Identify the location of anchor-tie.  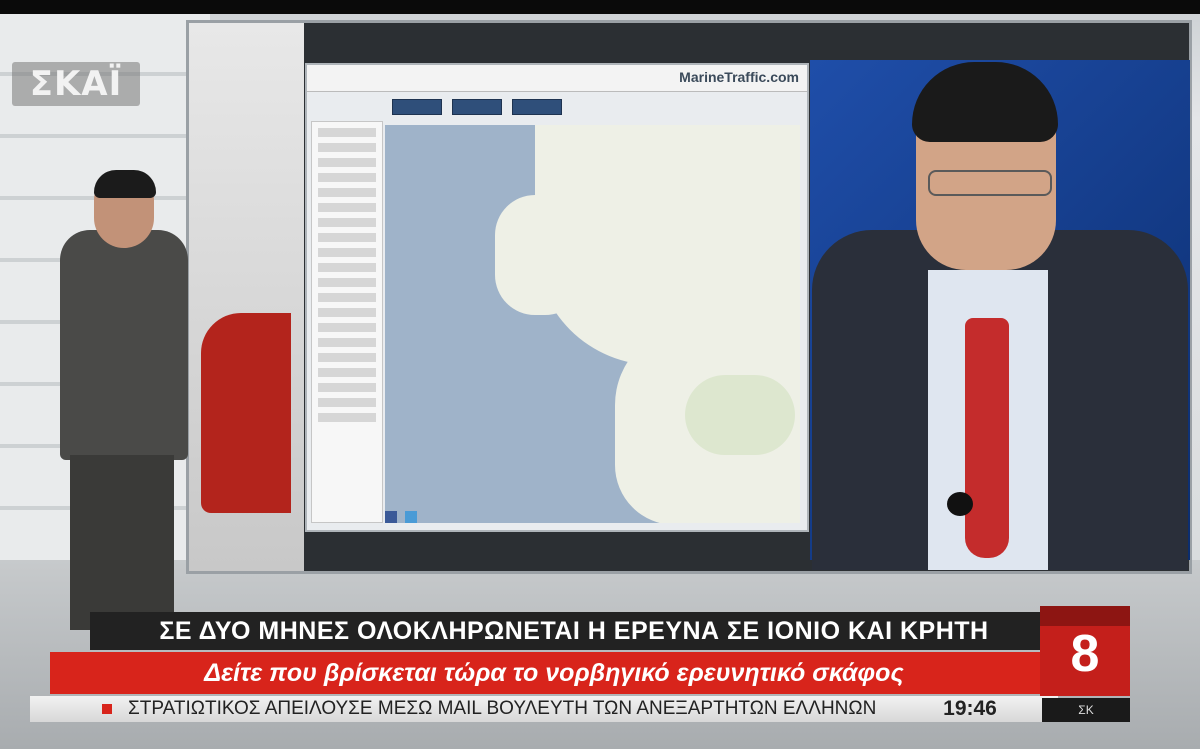
(987, 438).